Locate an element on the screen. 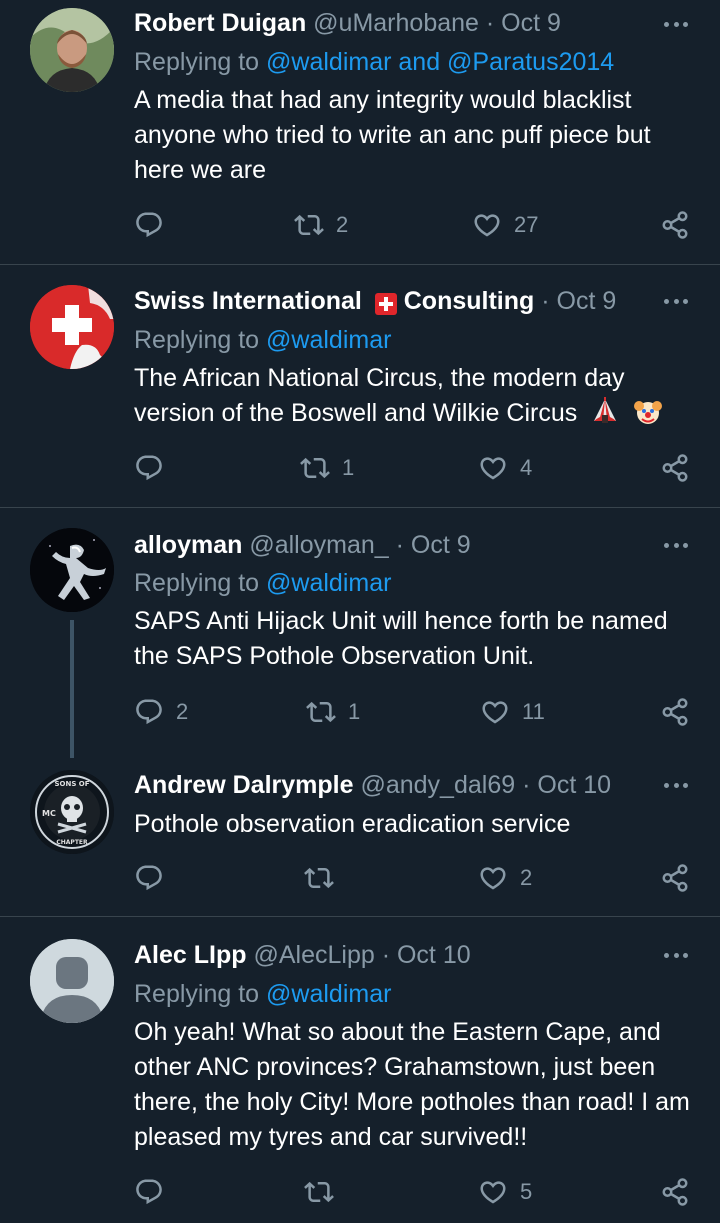  display-name: alloyman is located at coordinates (188, 545).